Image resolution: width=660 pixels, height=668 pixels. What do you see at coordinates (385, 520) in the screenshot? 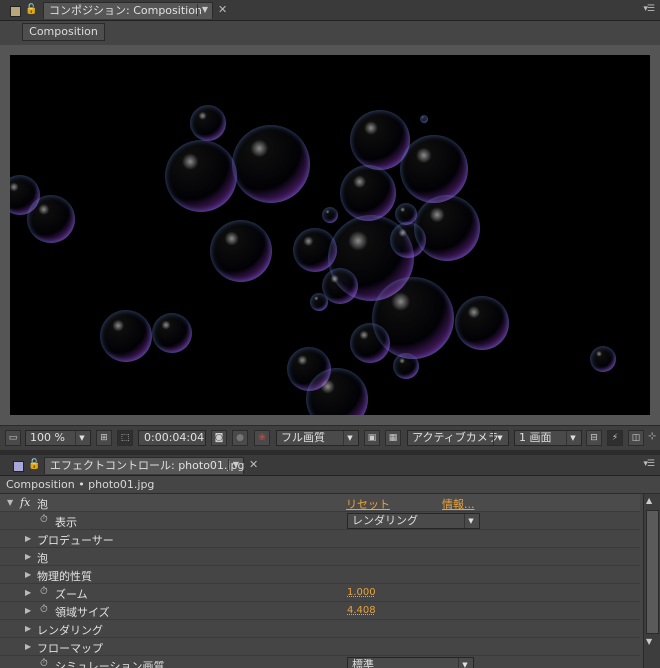
I see `display-dropdown-value: レンダリング` at bounding box center [385, 520].